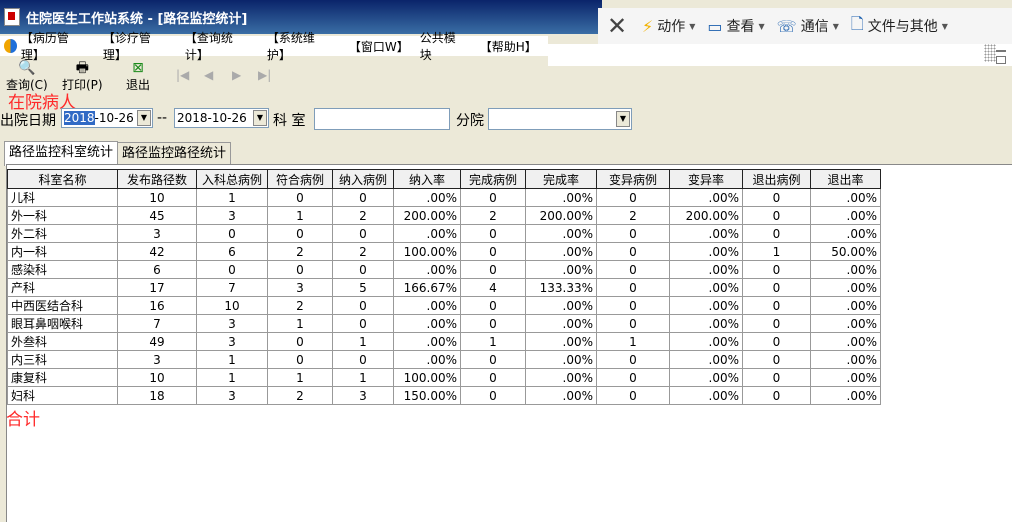 Image resolution: width=1012 pixels, height=522 pixels. What do you see at coordinates (157, 341) in the screenshot?
I see `table-cell: 49` at bounding box center [157, 341].